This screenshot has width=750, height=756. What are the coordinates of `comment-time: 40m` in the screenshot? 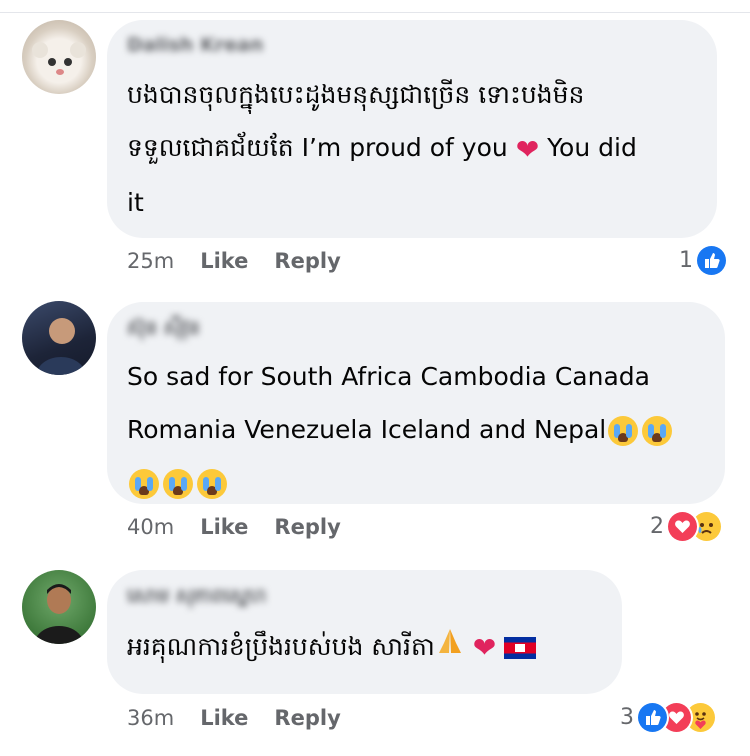 It's located at (150, 527).